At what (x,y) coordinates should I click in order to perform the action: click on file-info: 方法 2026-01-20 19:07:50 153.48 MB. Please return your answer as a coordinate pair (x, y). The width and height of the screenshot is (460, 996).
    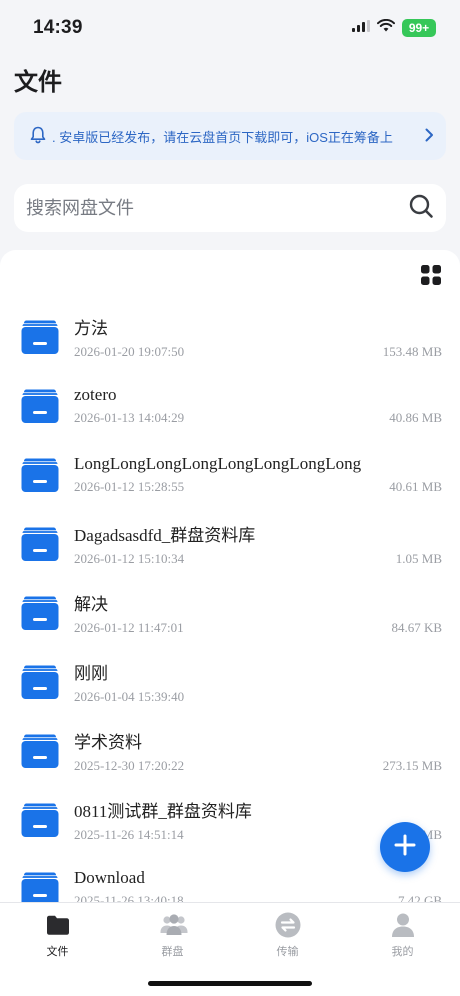
    Looking at the image, I should click on (258, 337).